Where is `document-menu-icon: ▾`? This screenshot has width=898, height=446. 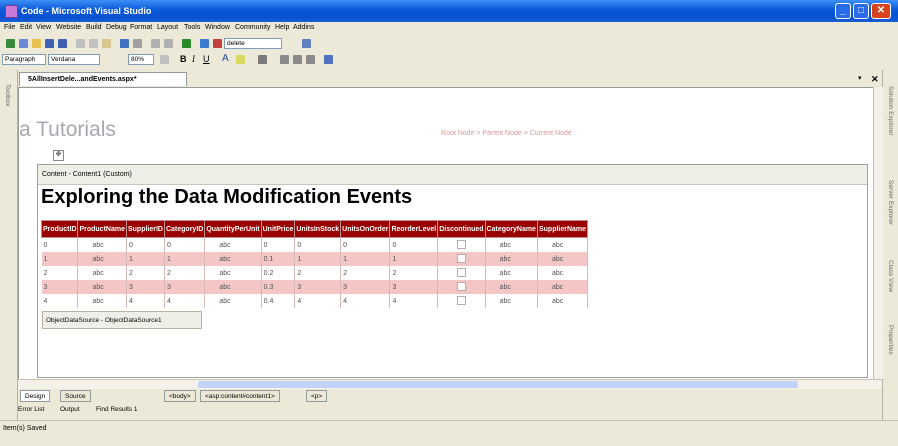
document-menu-icon: ▾ is located at coordinates (860, 78).